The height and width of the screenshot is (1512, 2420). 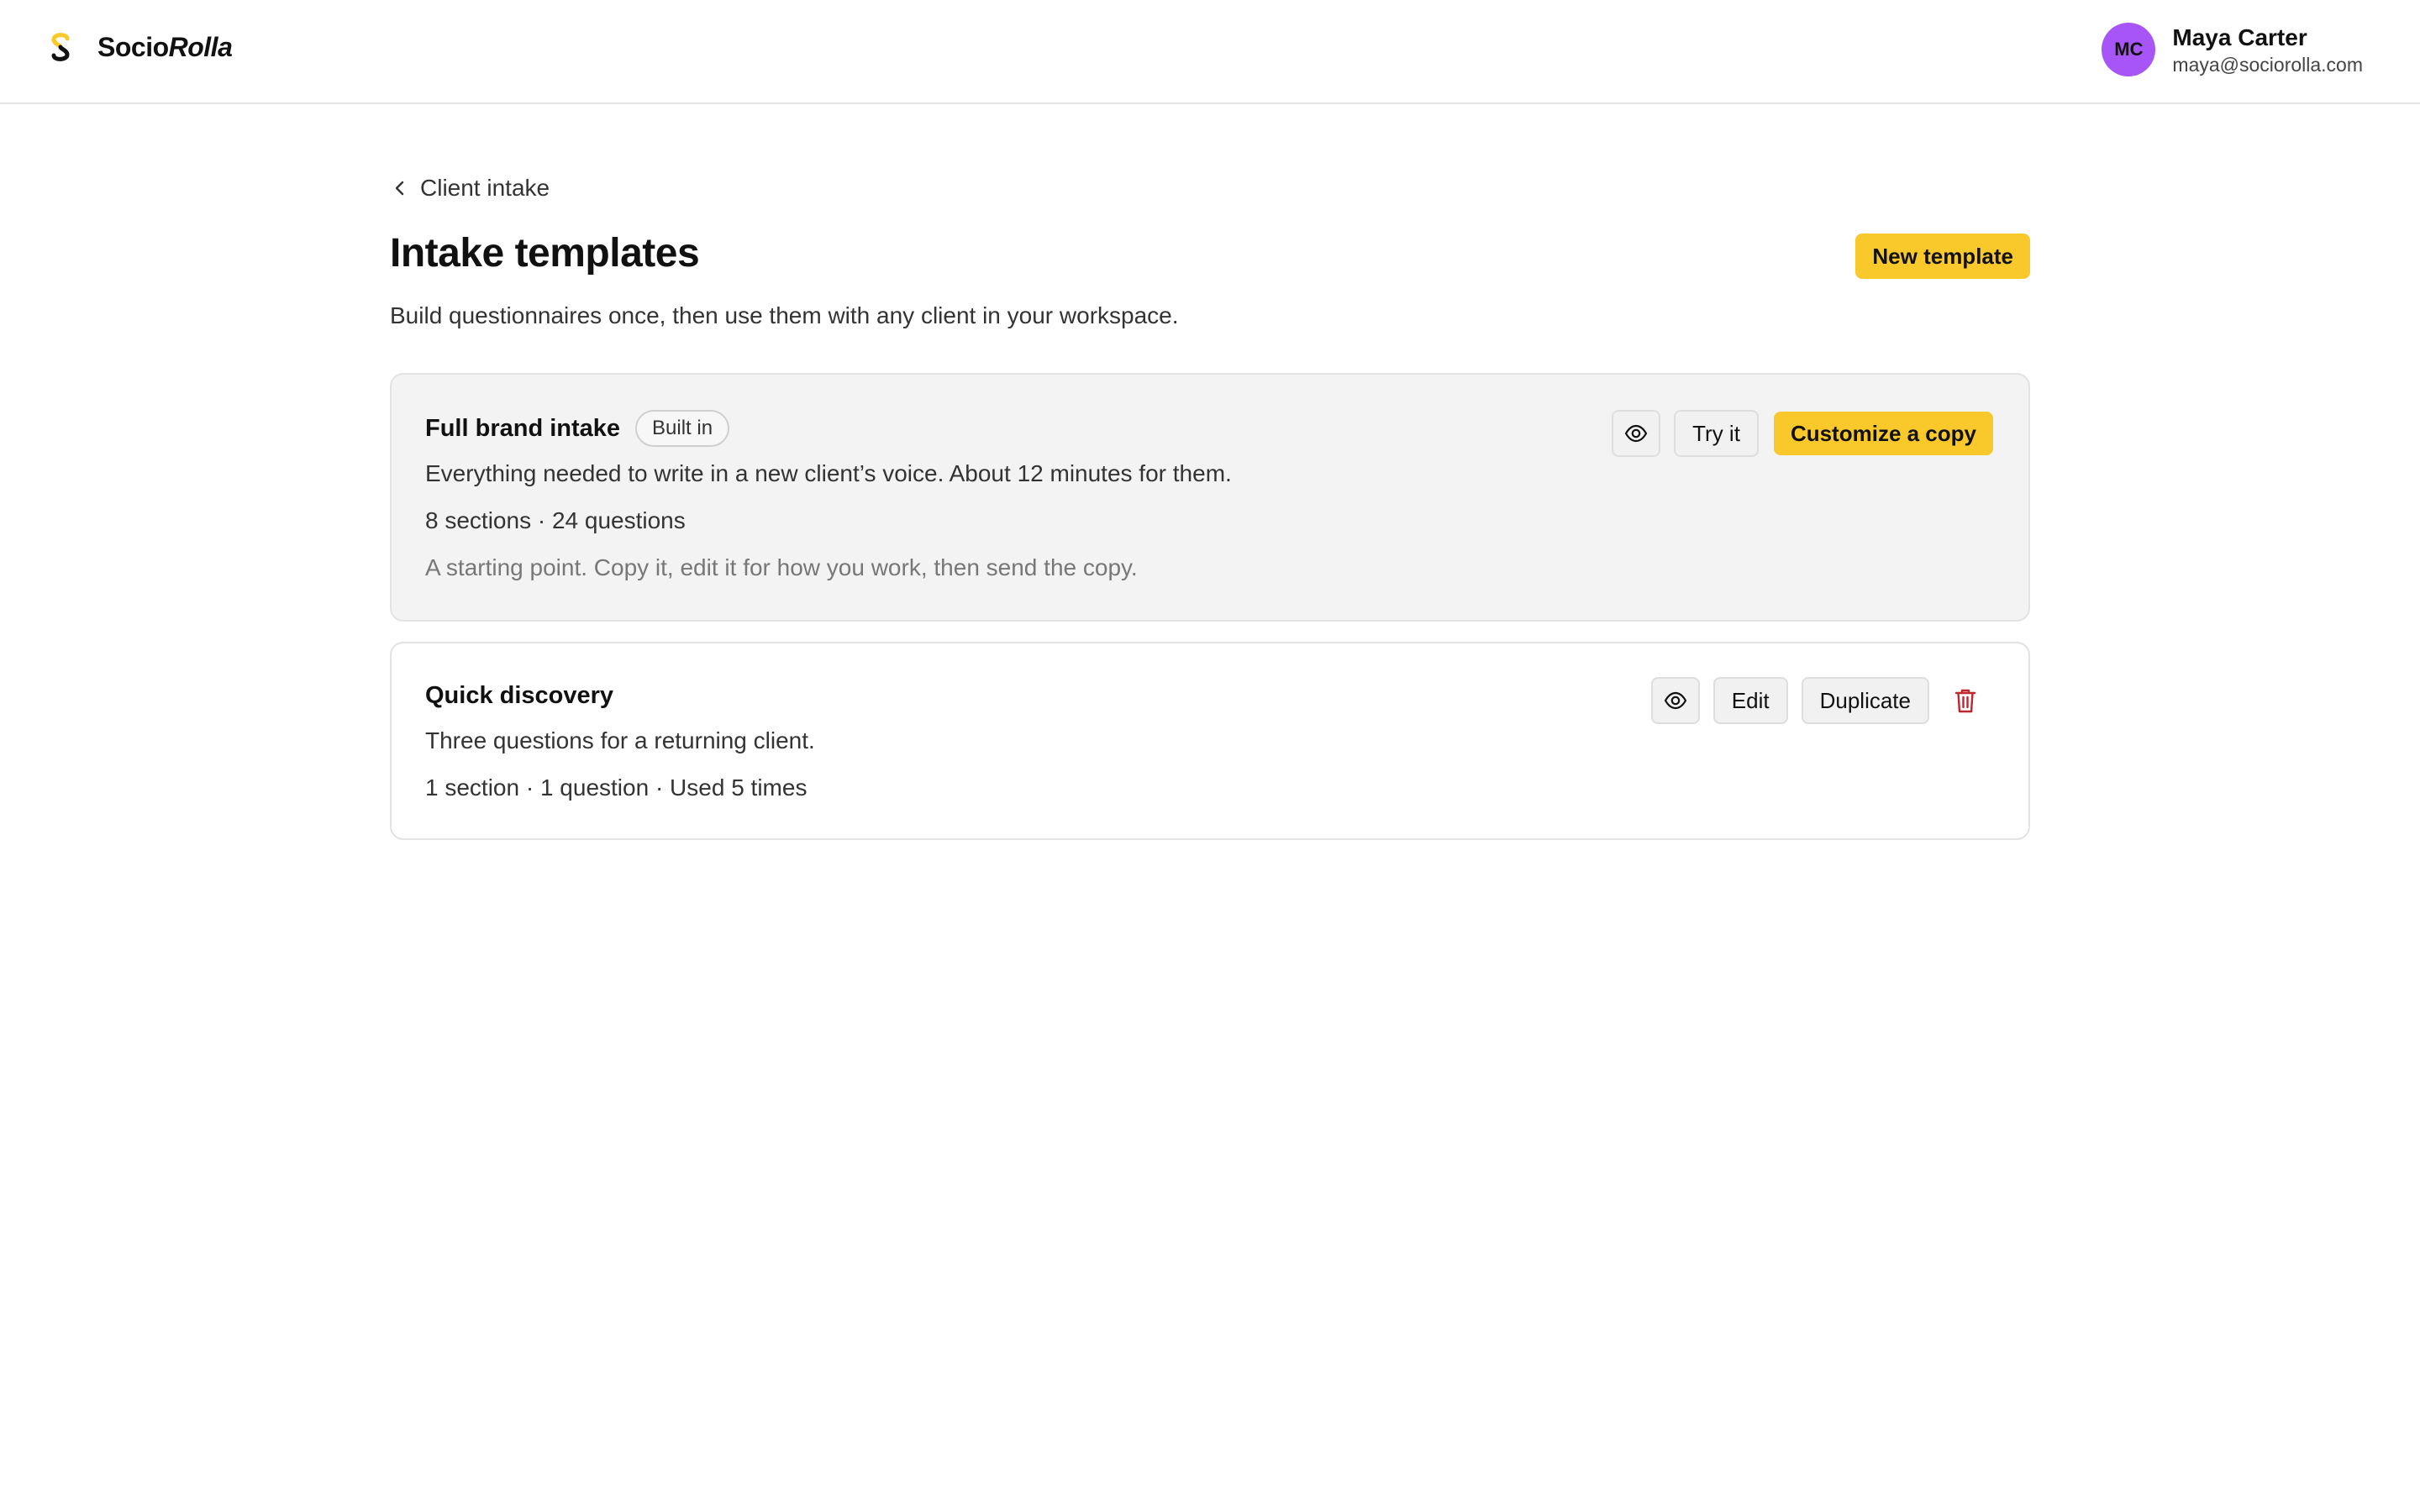 I want to click on template-meta: 1 section · 1 question · Used 5 times, so click(x=616, y=787).